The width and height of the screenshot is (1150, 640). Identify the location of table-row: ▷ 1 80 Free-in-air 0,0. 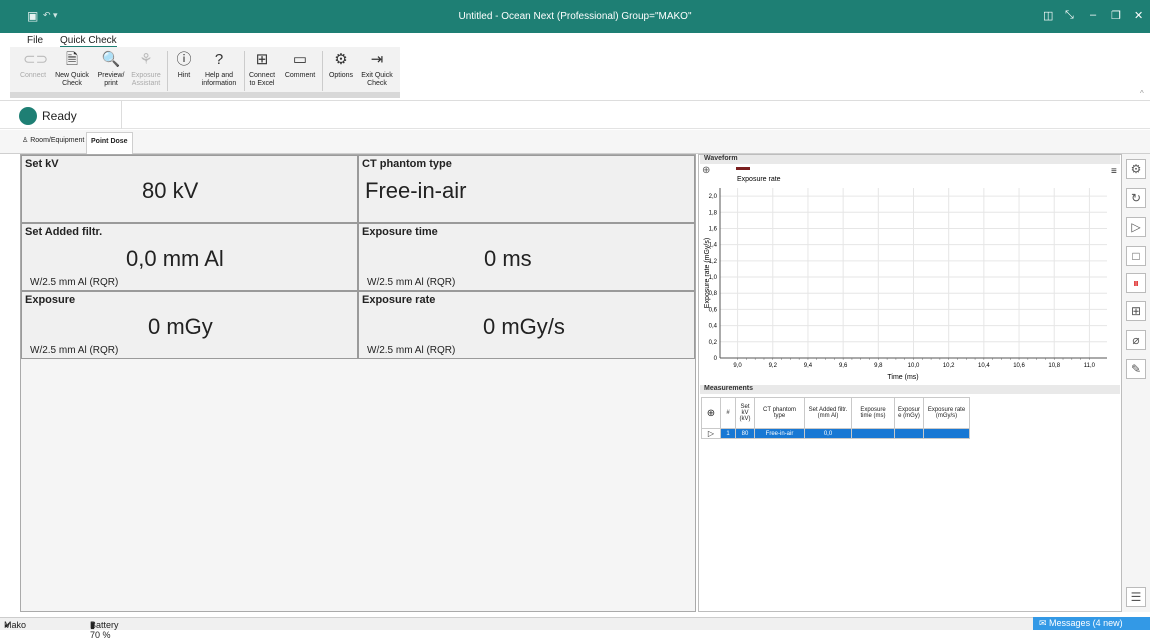
(835, 433).